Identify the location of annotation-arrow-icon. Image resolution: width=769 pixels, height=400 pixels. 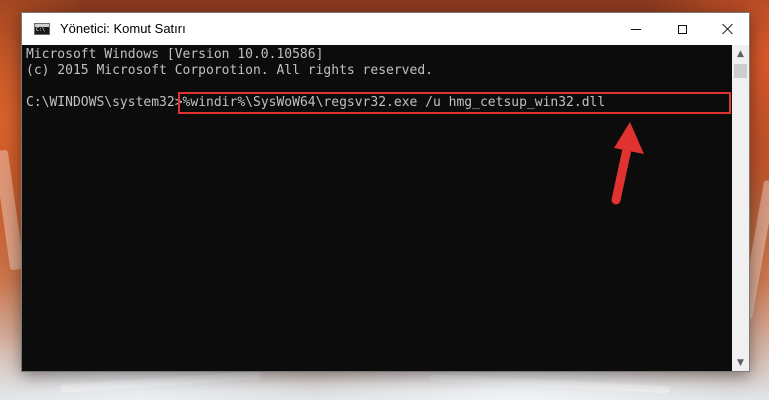
(627, 163).